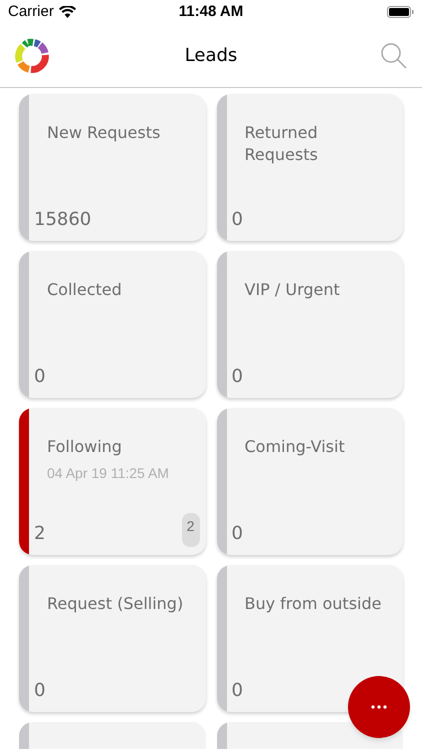 The width and height of the screenshot is (422, 750). What do you see at coordinates (309, 167) in the screenshot?
I see `lead-card: Returned Requests 0` at bounding box center [309, 167].